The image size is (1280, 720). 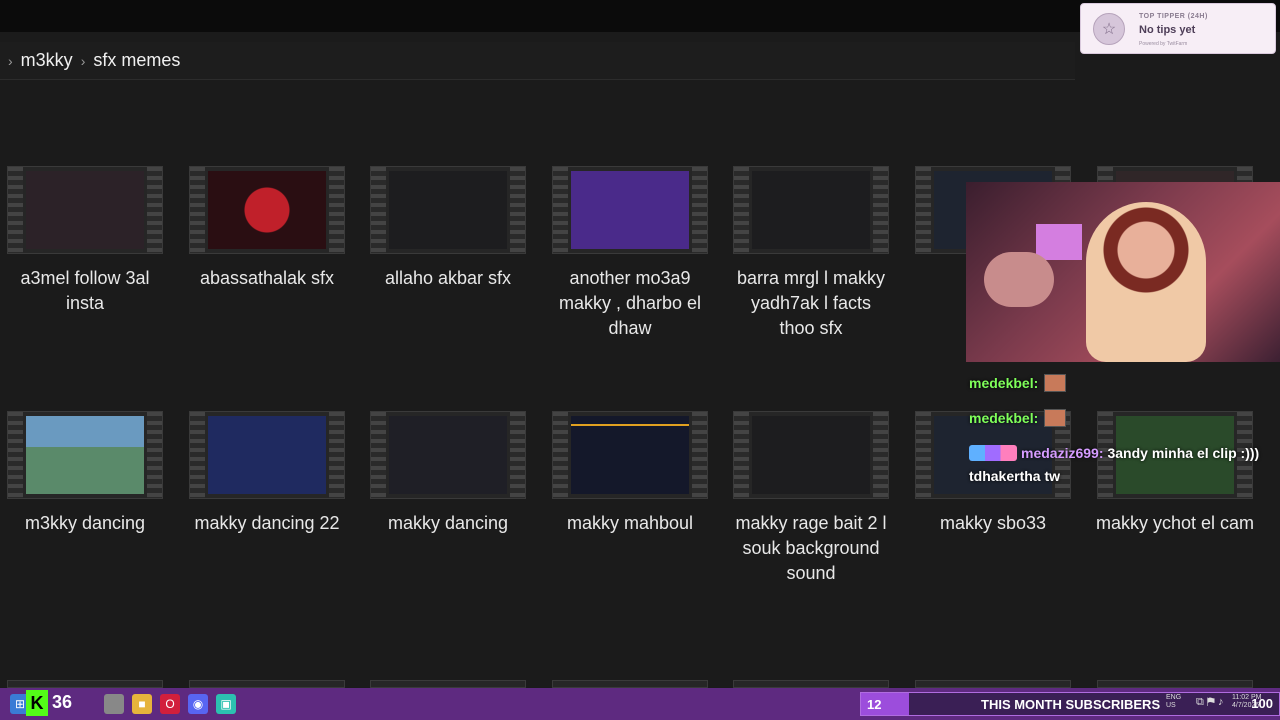 I want to click on opera-icon: O, so click(x=170, y=704).